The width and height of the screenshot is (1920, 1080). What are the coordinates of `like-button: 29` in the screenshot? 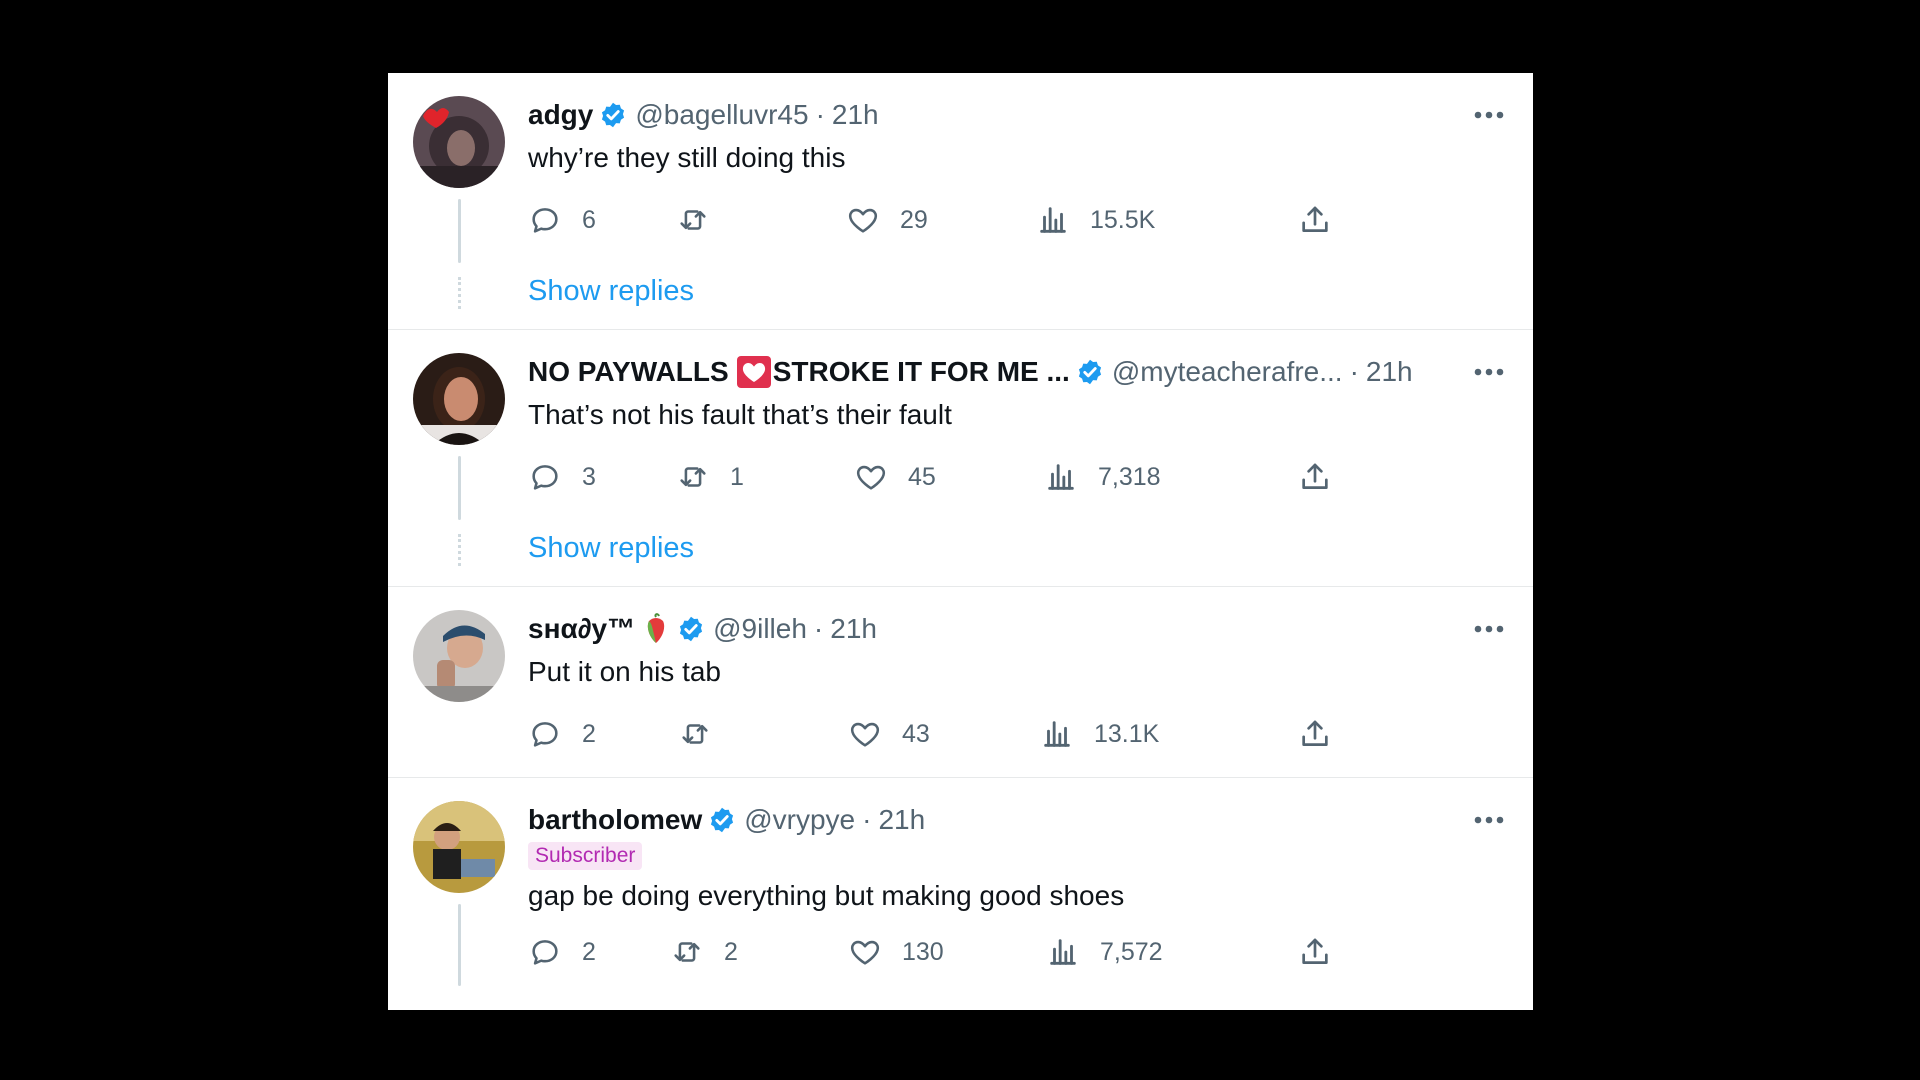 It's located at (887, 220).